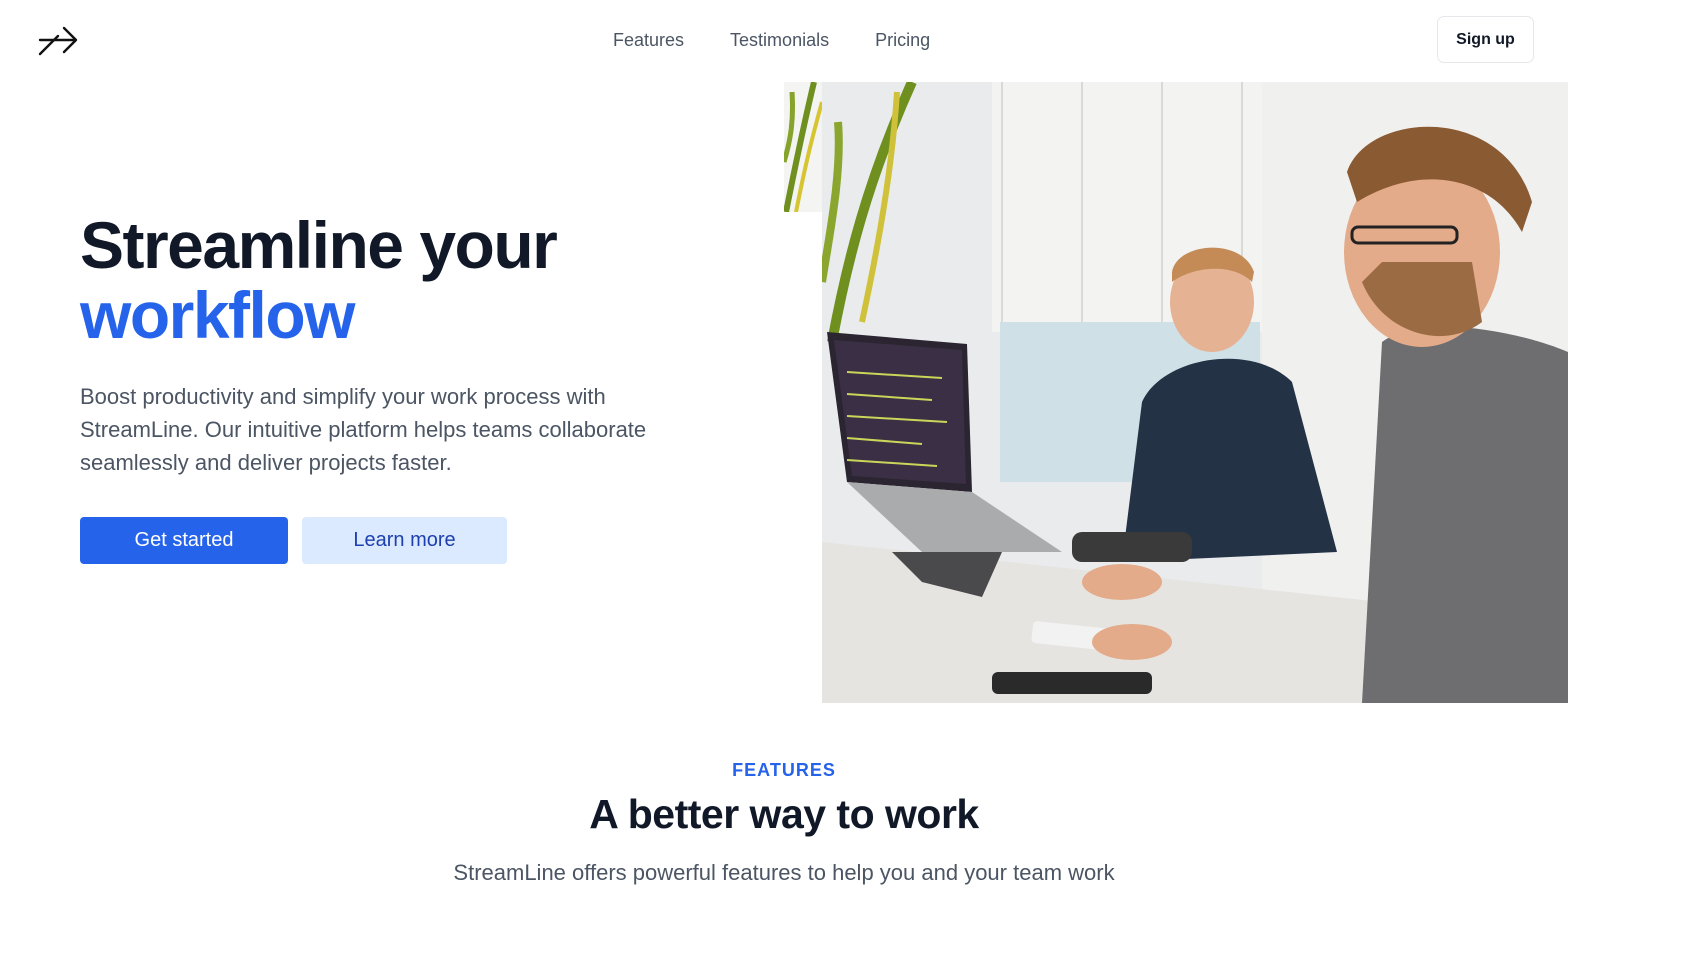  What do you see at coordinates (803, 147) in the screenshot?
I see `hero-image-plant-edge` at bounding box center [803, 147].